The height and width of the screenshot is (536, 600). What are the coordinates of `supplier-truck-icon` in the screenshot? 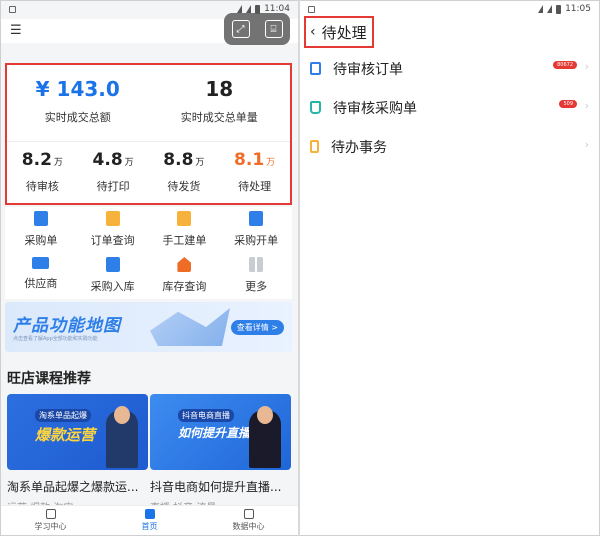 It's located at (41, 263).